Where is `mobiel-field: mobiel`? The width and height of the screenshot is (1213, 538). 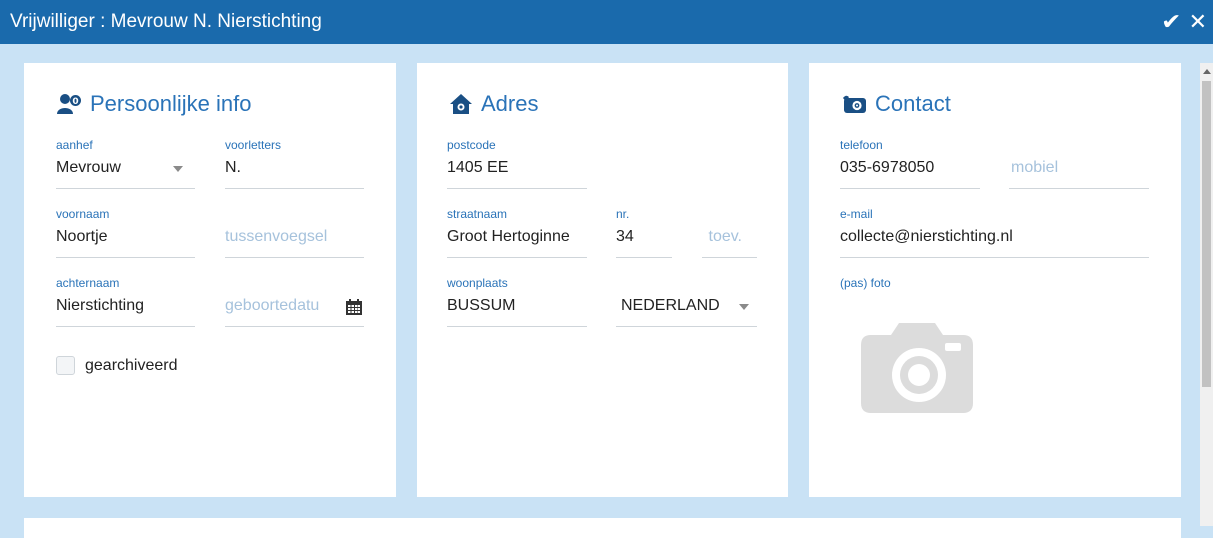
mobiel-field: mobiel is located at coordinates (1079, 163).